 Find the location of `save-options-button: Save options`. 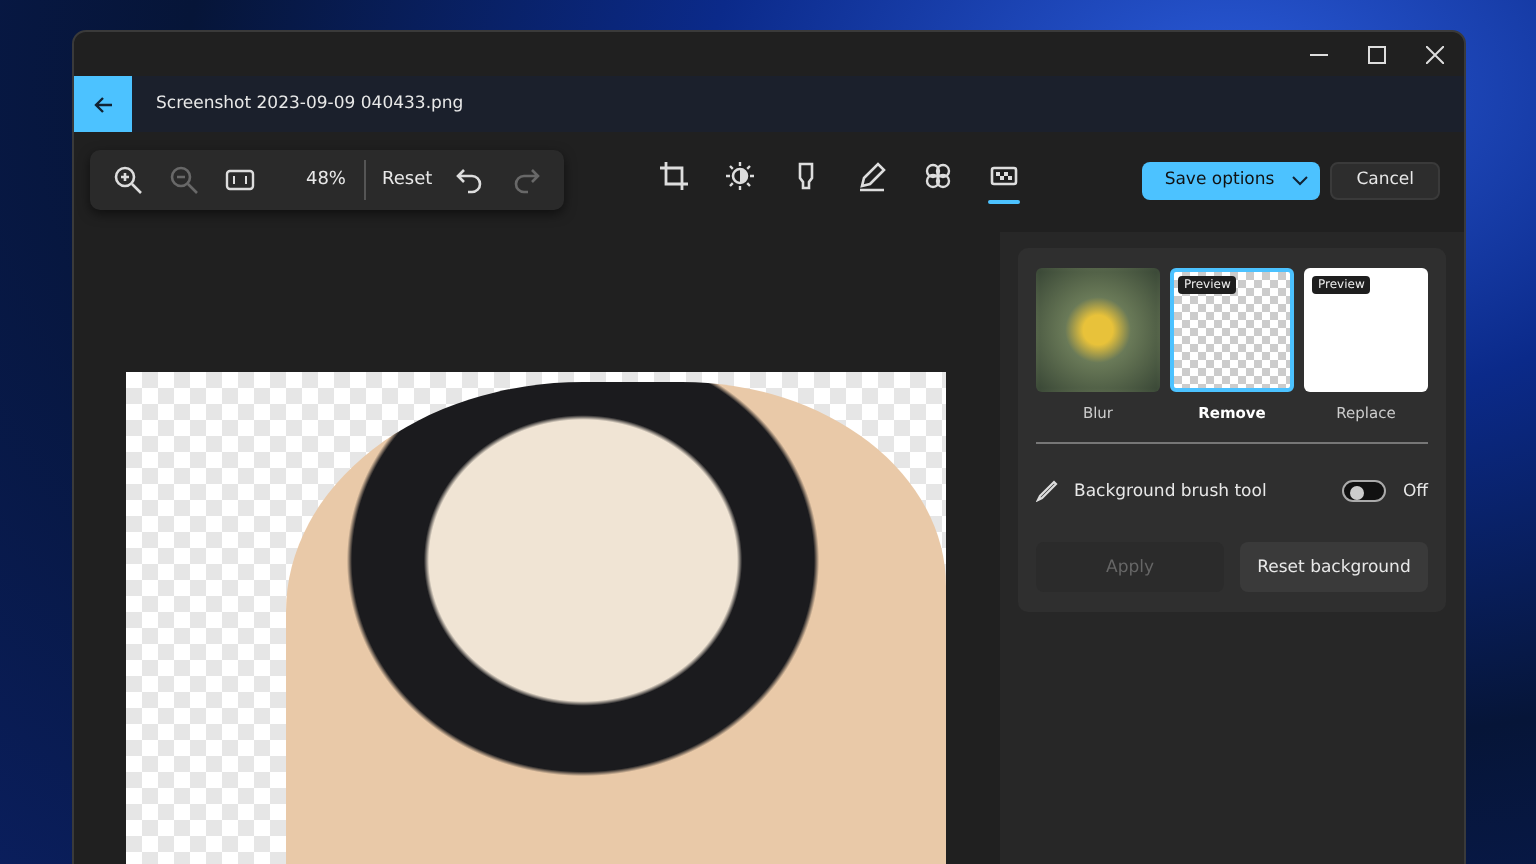

save-options-button: Save options is located at coordinates (1231, 180).